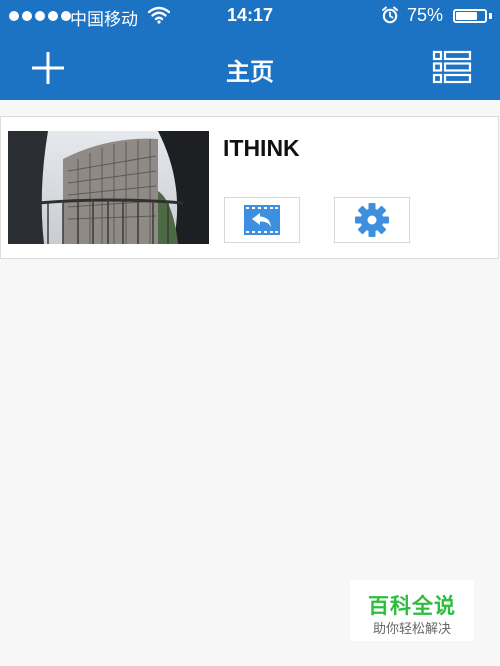 The width and height of the screenshot is (500, 666). I want to click on playback-icon, so click(262, 220).